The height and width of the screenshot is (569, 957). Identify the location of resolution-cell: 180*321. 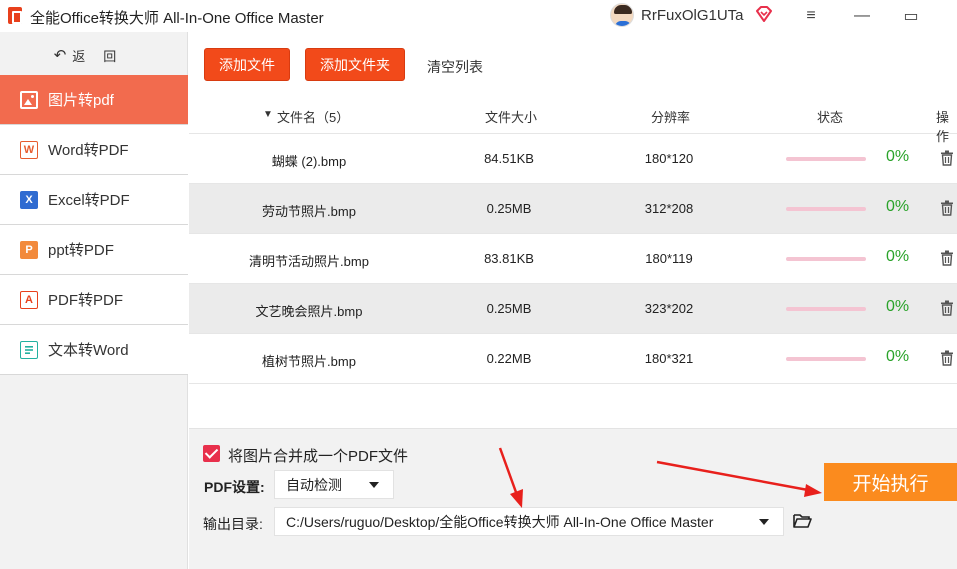
(669, 358).